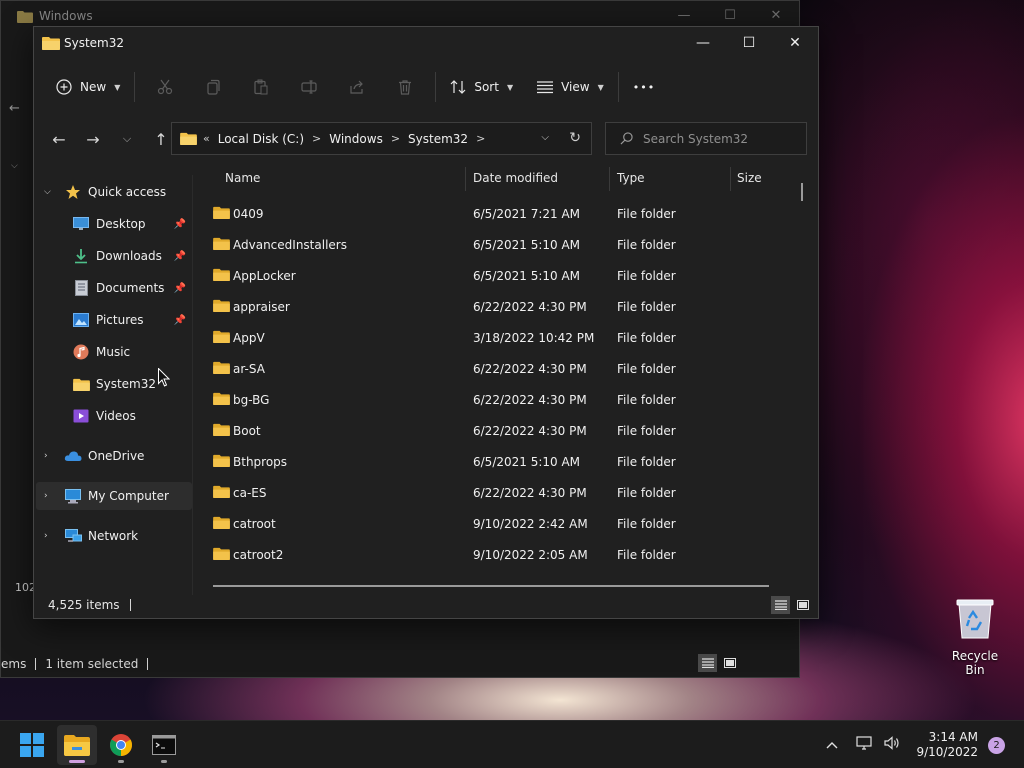  I want to click on overflow-icon: «, so click(206, 138).